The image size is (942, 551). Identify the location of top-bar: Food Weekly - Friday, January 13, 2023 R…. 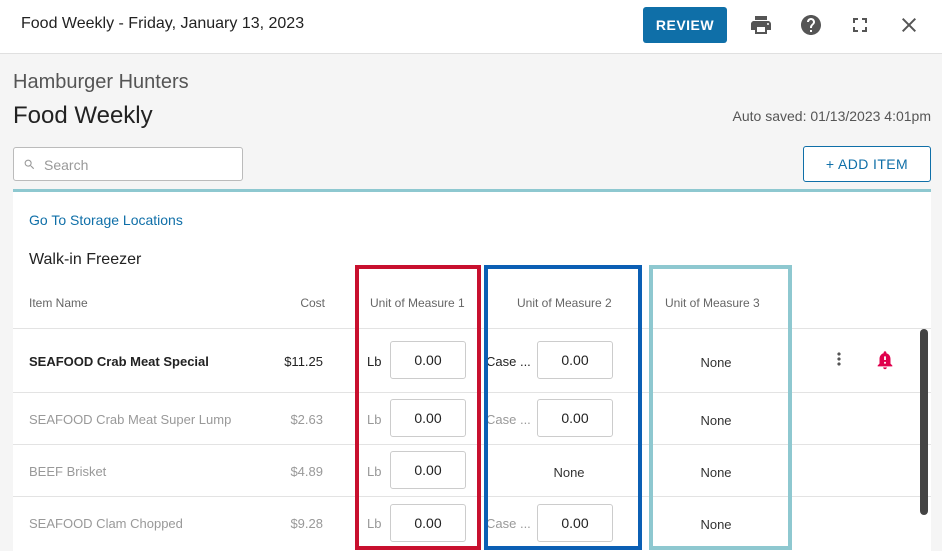
(471, 27).